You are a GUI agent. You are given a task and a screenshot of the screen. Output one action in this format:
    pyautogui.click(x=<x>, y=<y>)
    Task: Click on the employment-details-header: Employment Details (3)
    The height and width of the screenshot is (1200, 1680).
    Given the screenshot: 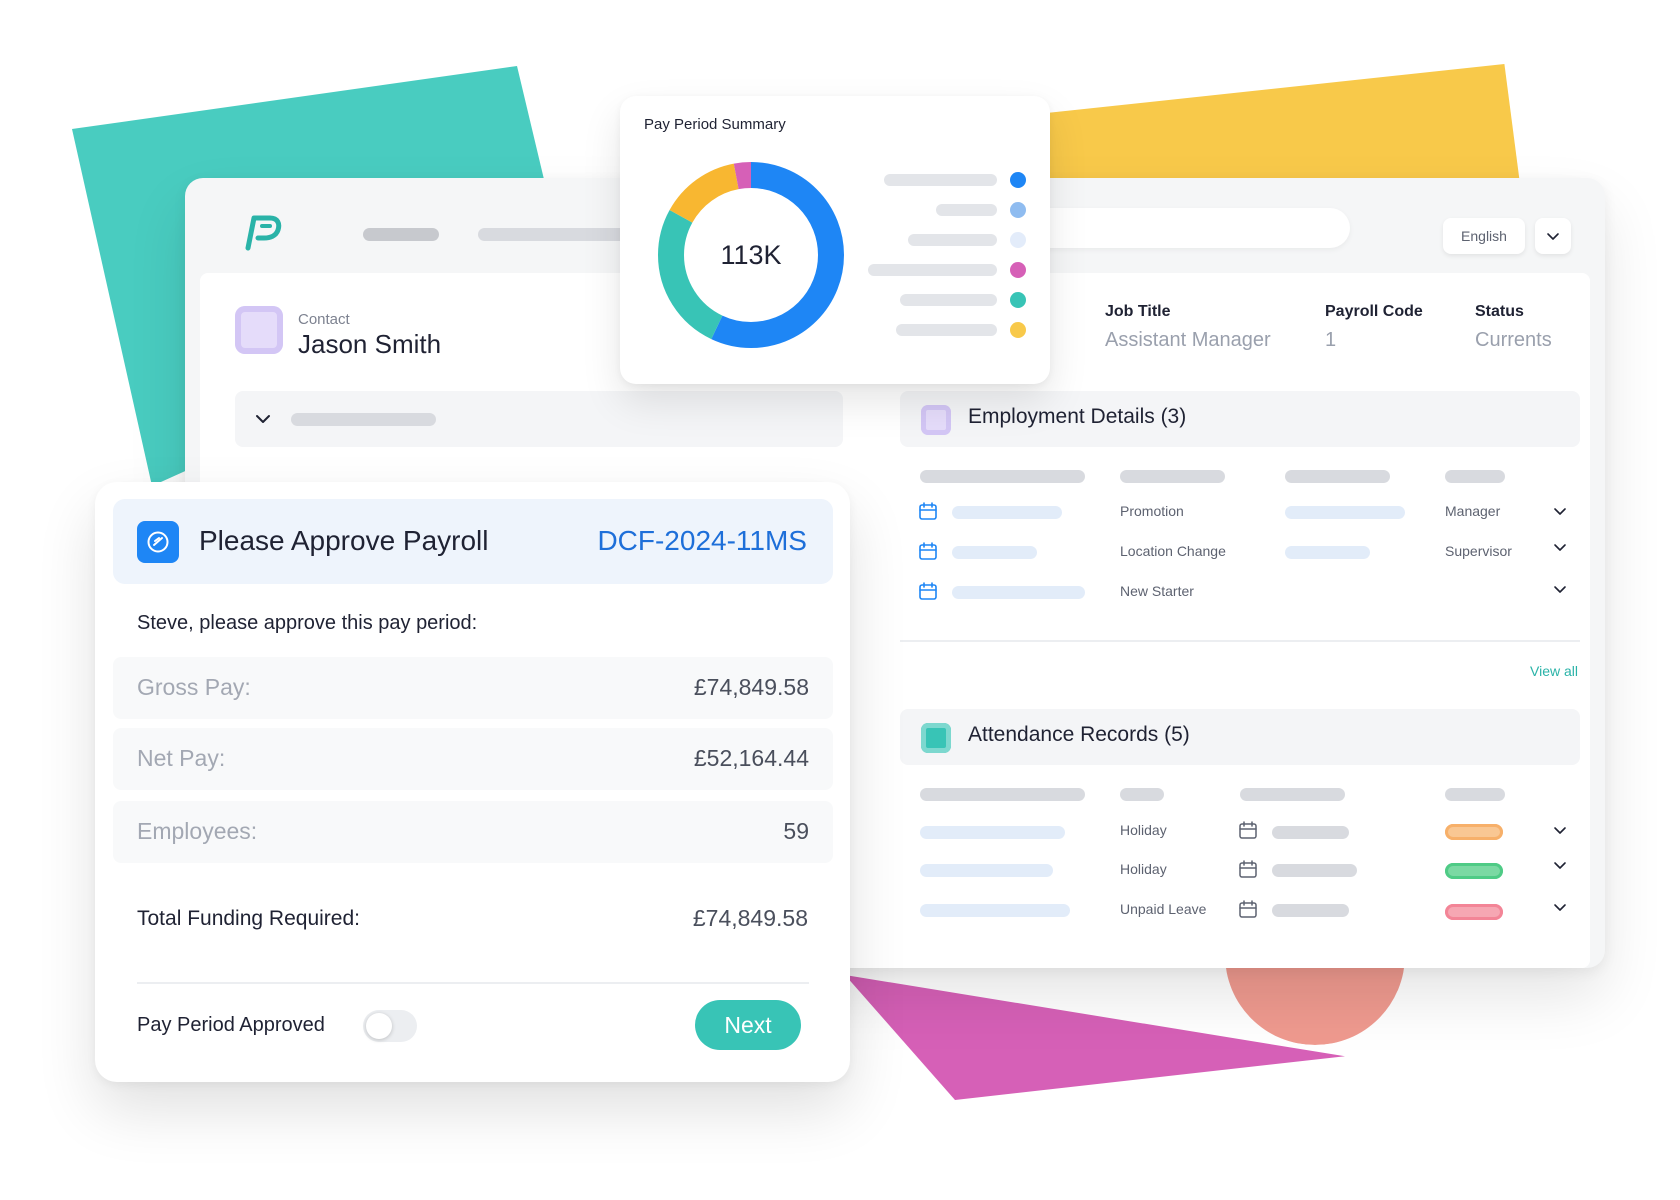 What is the action you would take?
    pyautogui.click(x=1240, y=419)
    